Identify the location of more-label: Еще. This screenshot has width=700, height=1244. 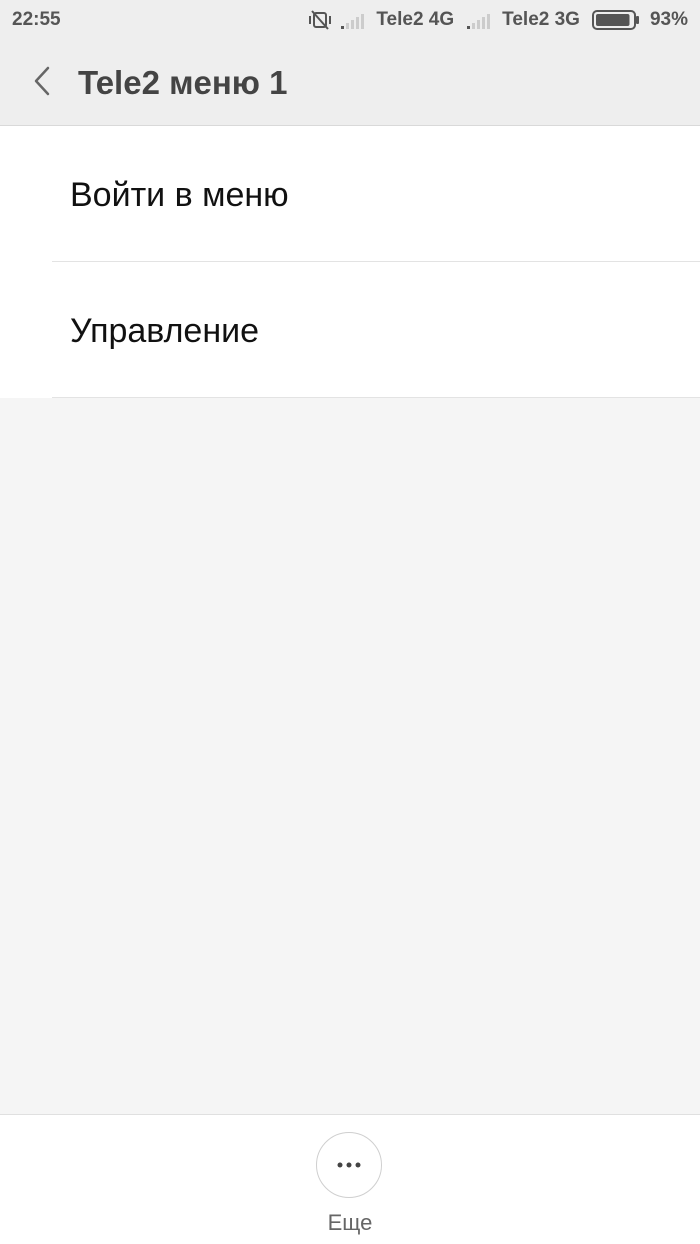
(350, 1222).